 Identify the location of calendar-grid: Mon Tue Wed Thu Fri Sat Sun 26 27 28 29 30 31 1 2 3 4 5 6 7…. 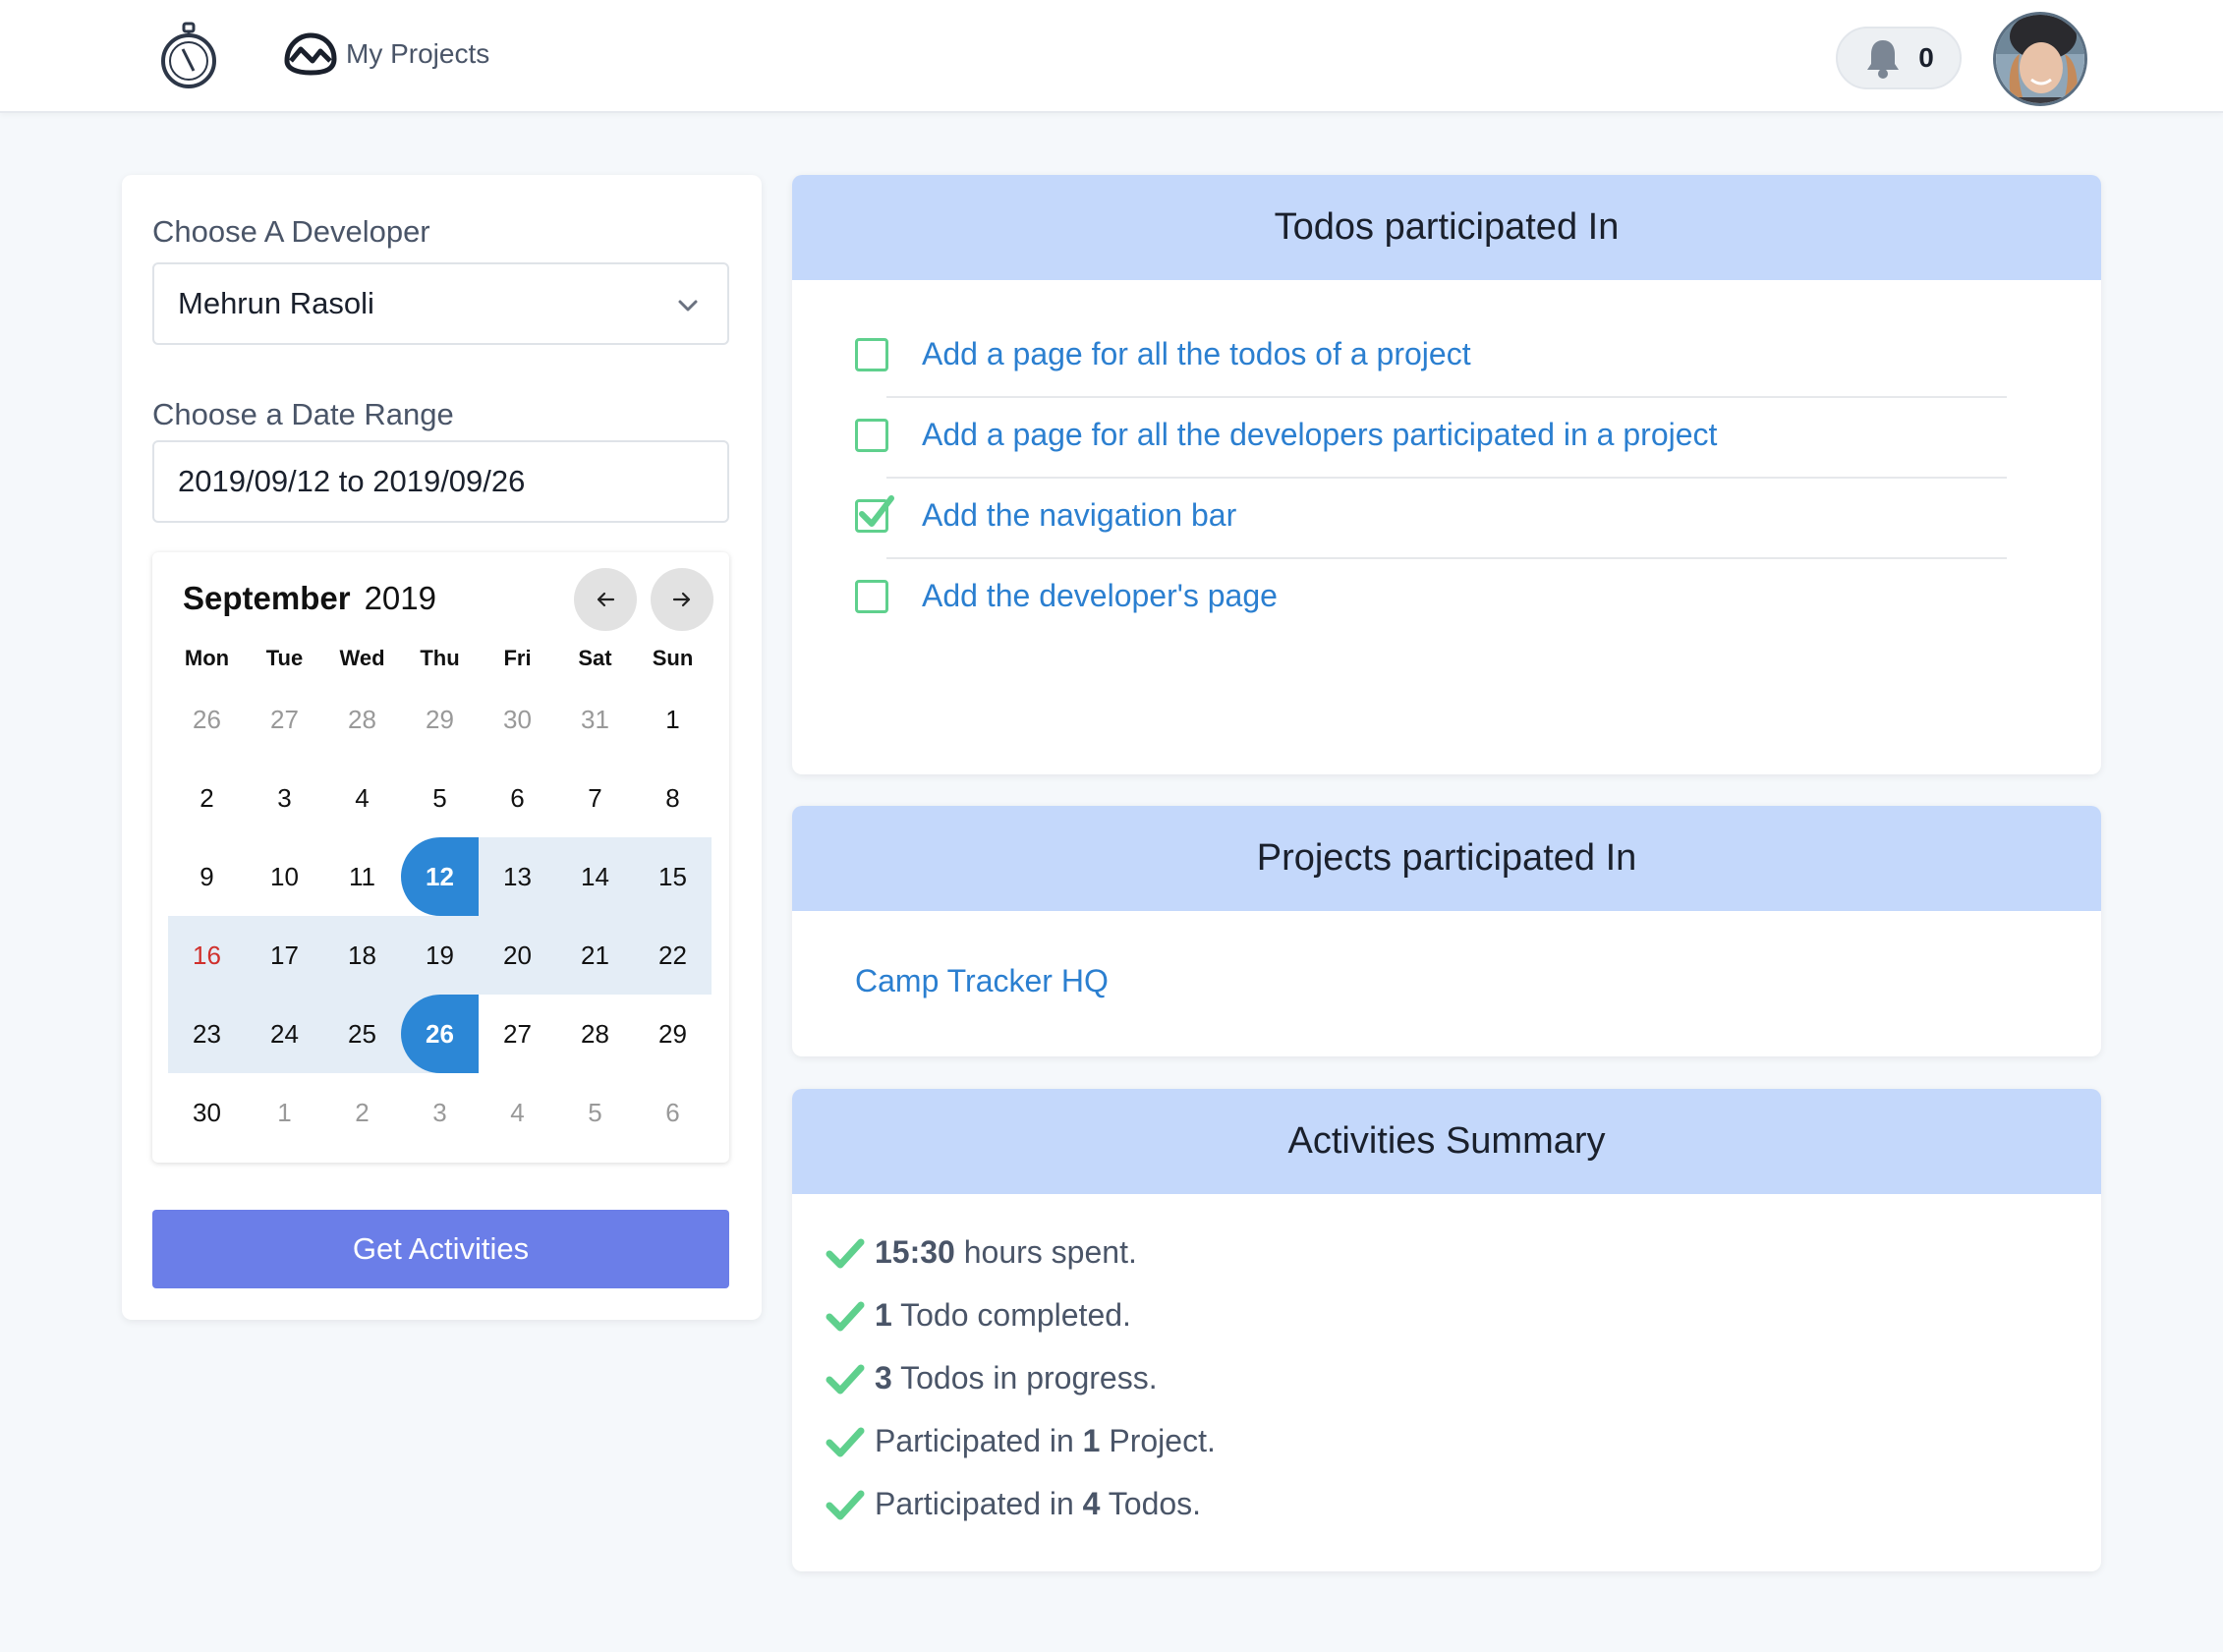
(440, 894).